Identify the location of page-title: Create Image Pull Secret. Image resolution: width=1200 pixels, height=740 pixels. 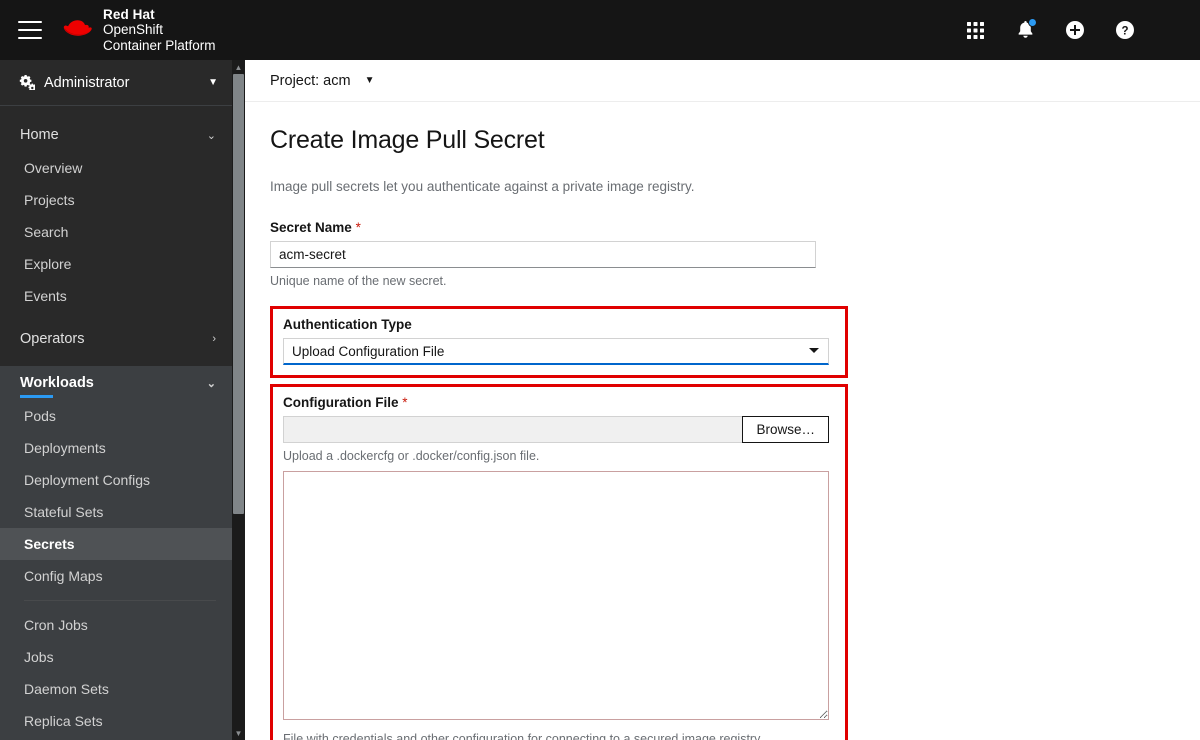
(407, 140).